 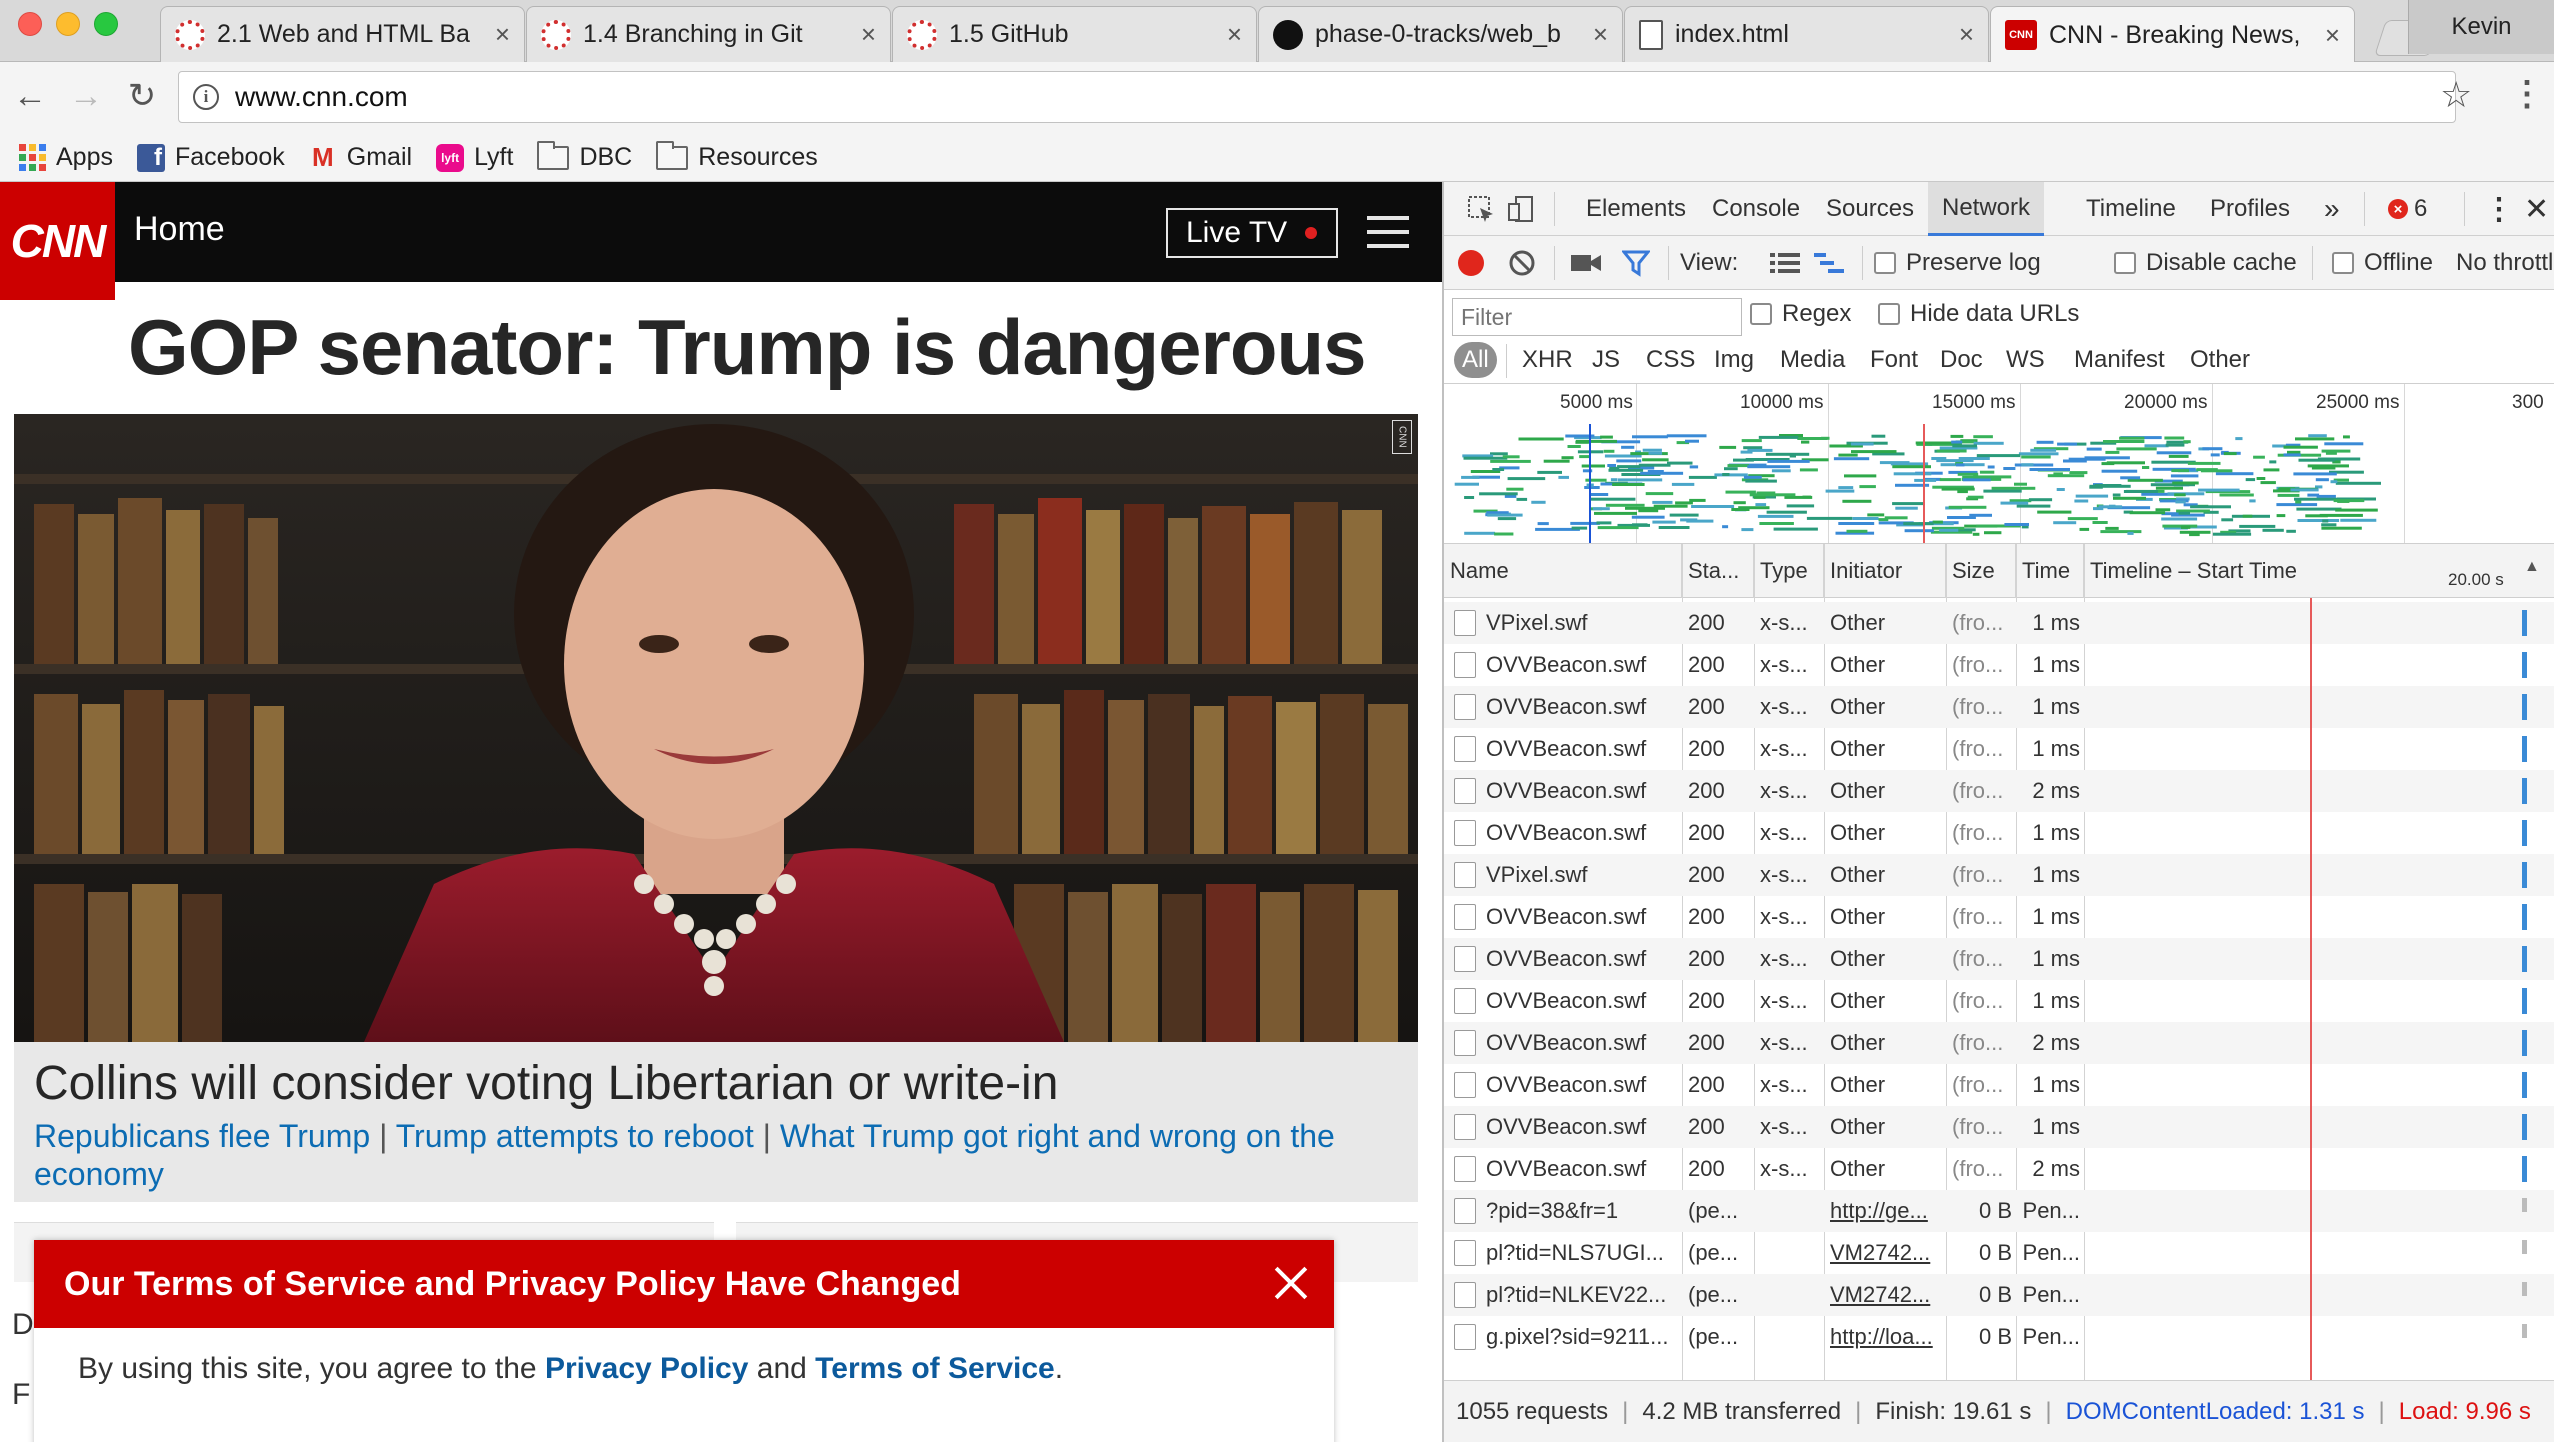 I want to click on overview-button, so click(x=1829, y=263).